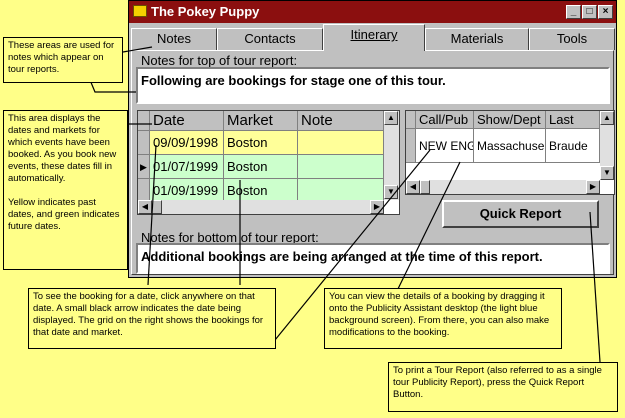 The width and height of the screenshot is (625, 418). What do you see at coordinates (261, 207) in the screenshot?
I see `dates-horizontal-scrollbar: ◀ ▶` at bounding box center [261, 207].